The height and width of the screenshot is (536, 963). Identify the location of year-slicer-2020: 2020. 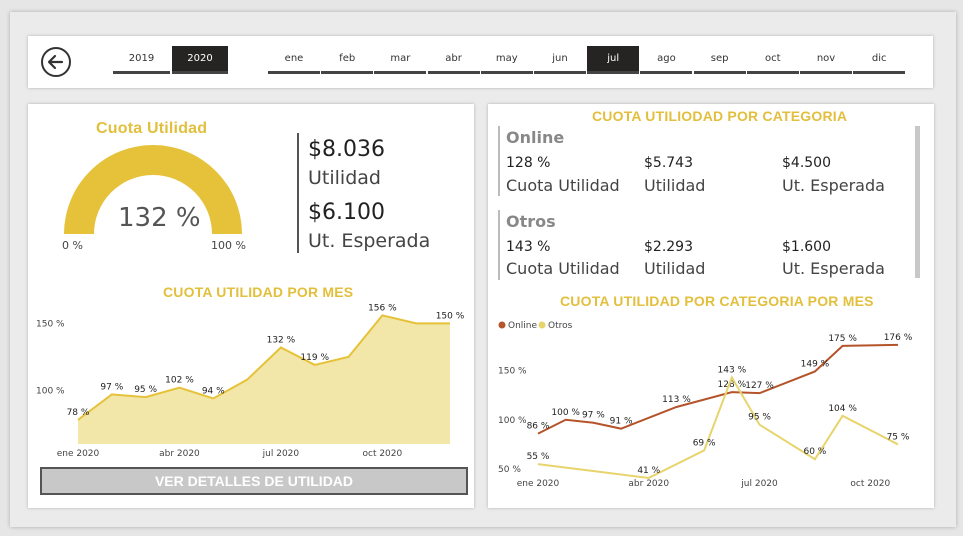
(200, 60).